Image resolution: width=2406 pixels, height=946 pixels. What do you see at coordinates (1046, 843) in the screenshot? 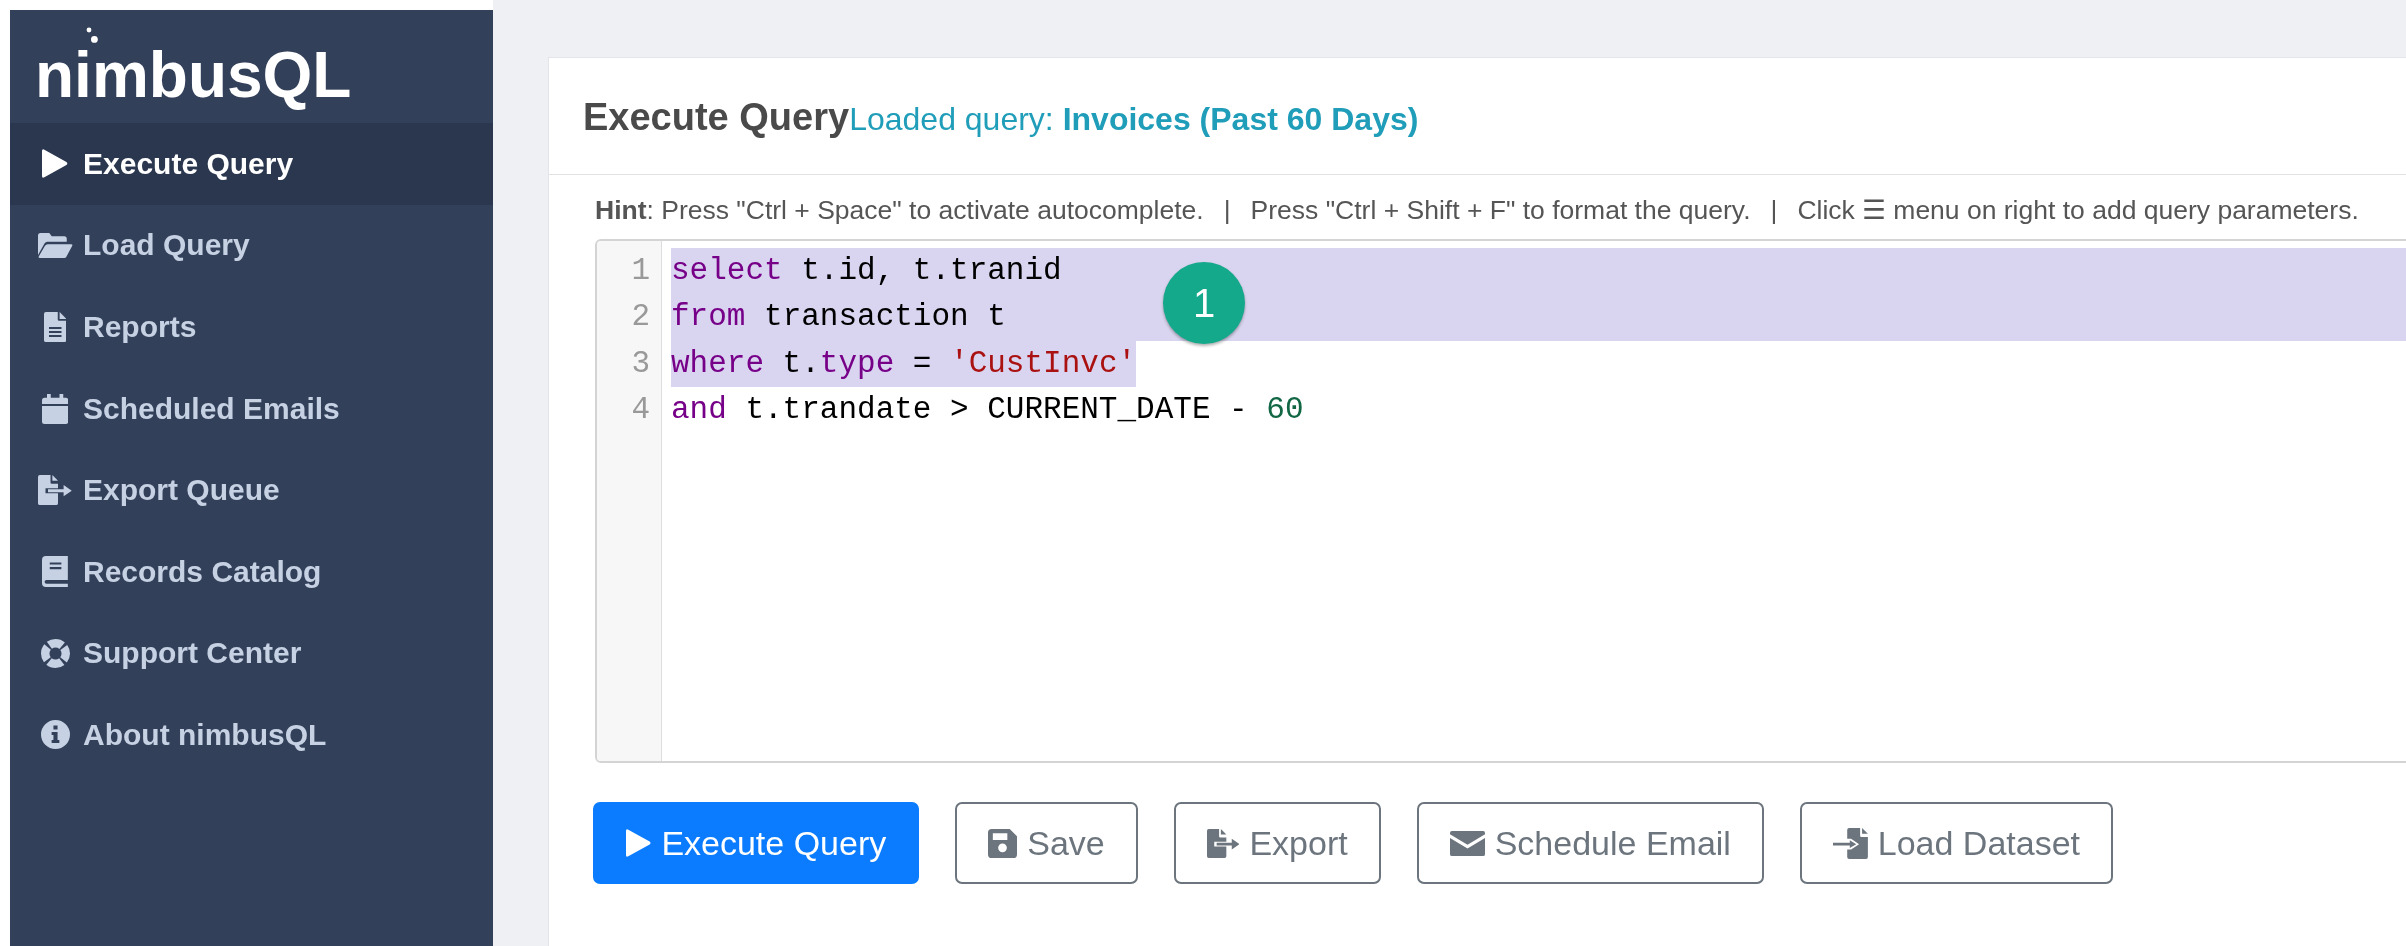
I see `action-button: Save` at bounding box center [1046, 843].